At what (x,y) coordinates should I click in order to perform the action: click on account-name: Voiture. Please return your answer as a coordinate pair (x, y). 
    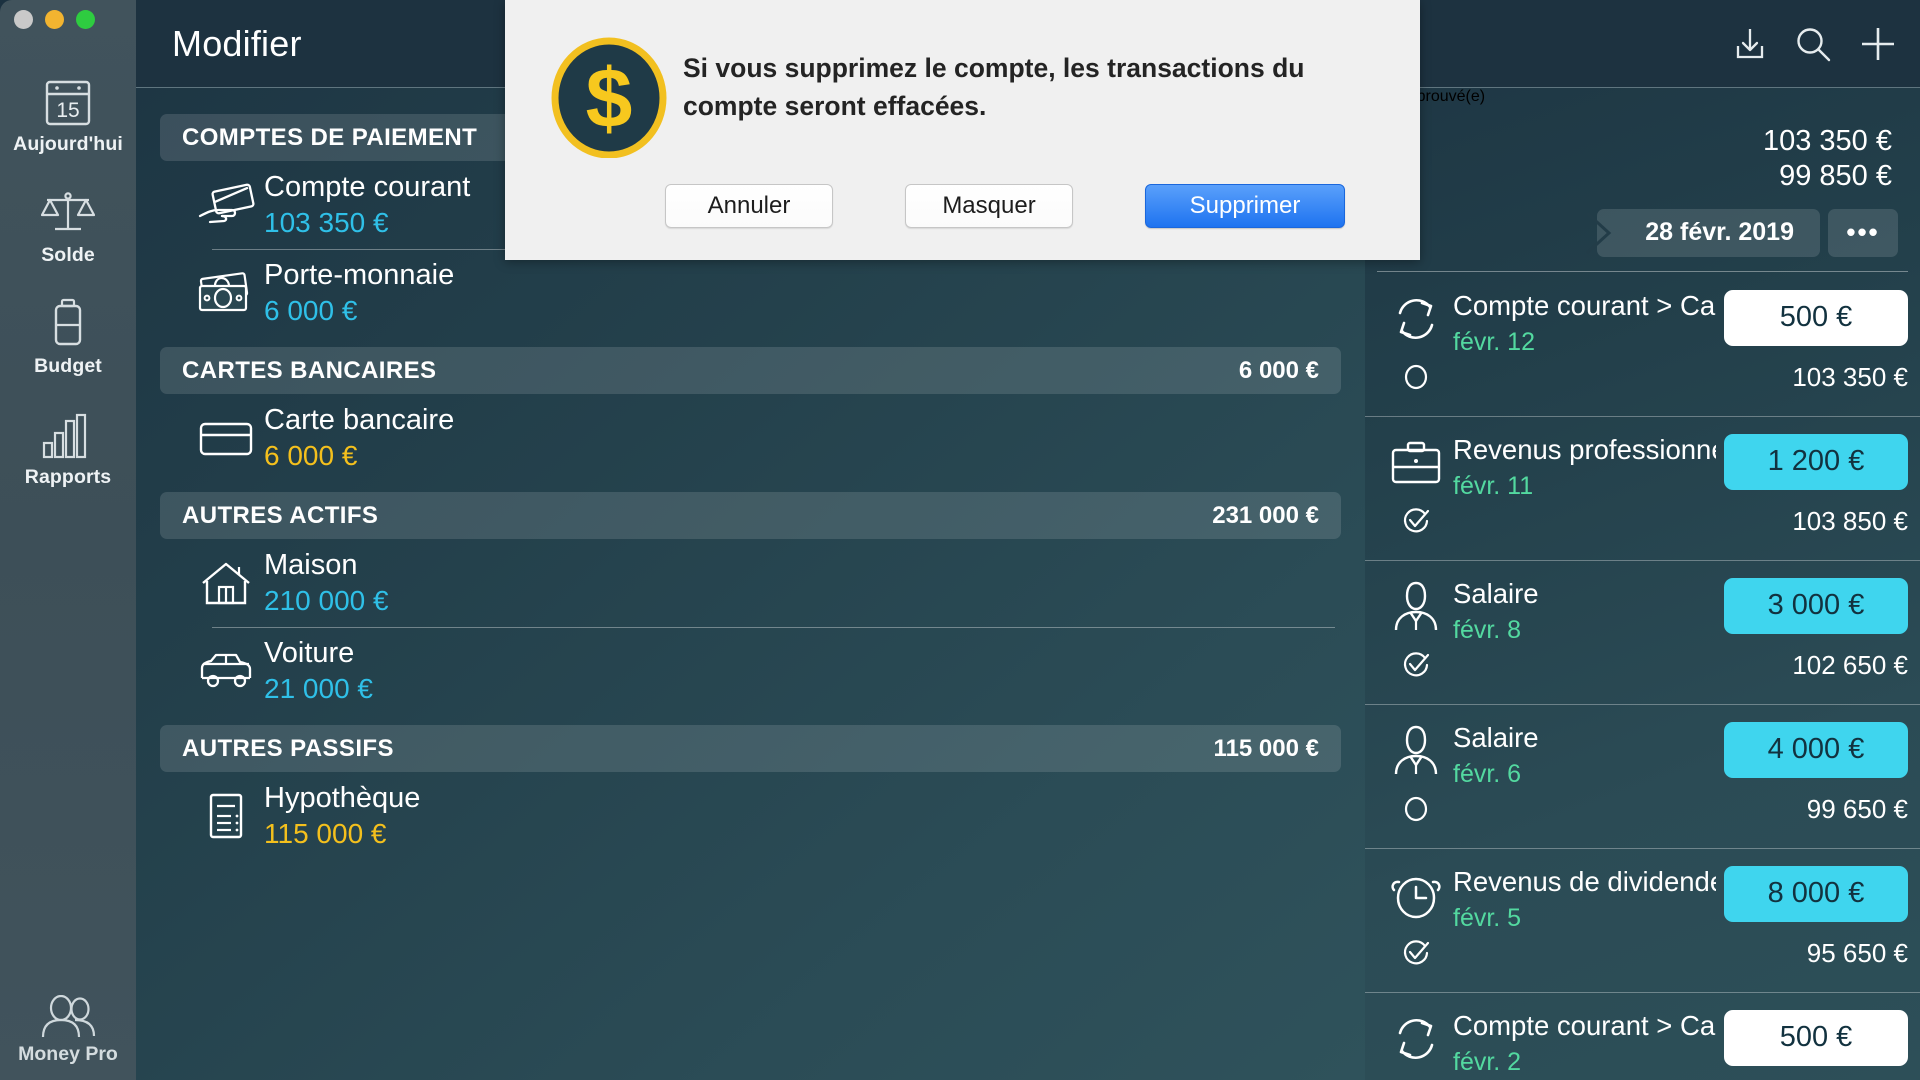
    Looking at the image, I should click on (309, 652).